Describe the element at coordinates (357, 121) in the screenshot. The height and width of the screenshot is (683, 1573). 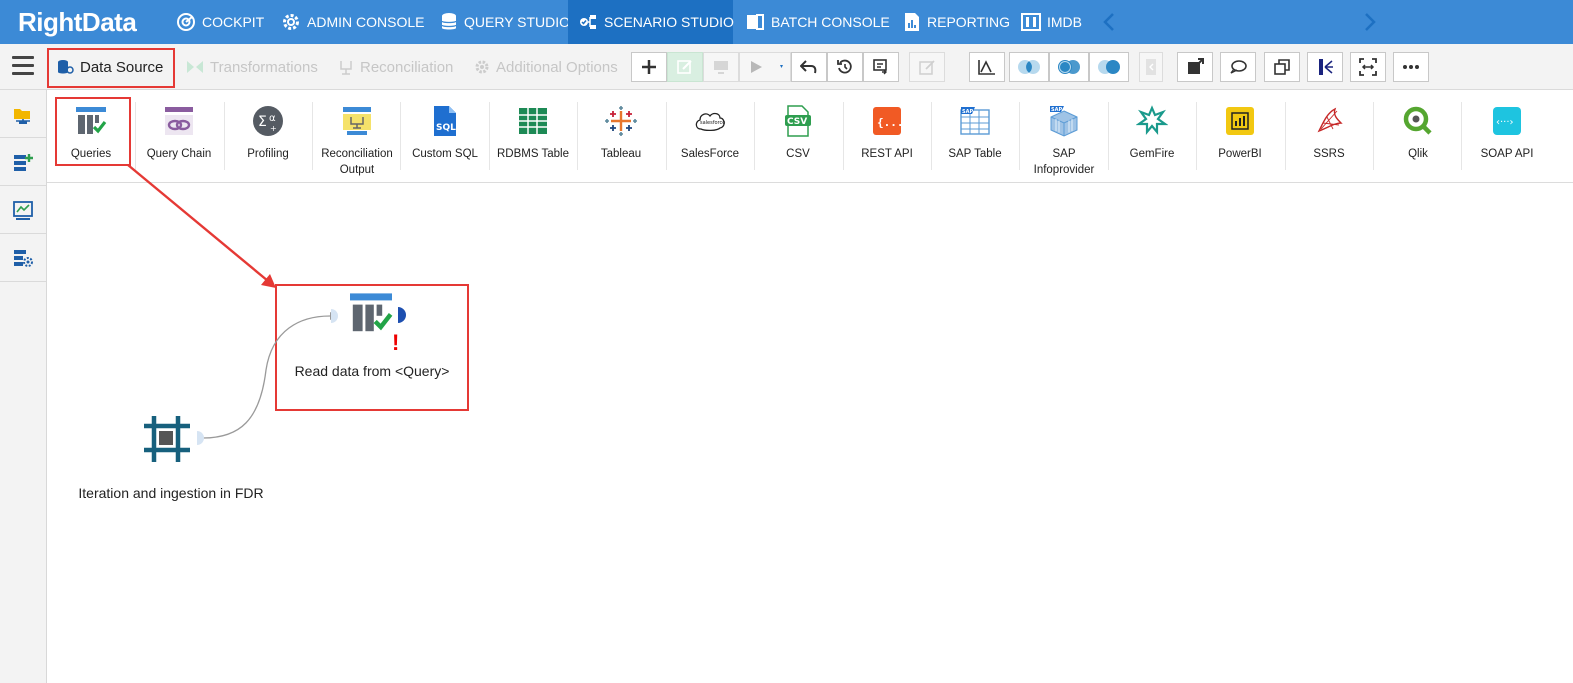
I see `reconciliation-output-icon` at that location.